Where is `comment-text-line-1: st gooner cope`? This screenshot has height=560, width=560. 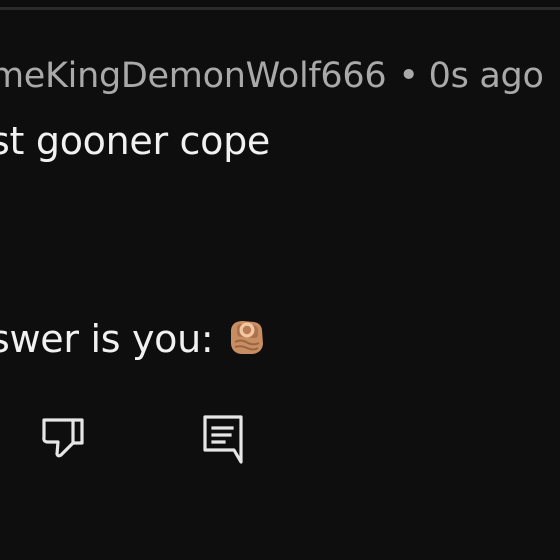 comment-text-line-1: st gooner cope is located at coordinates (135, 141).